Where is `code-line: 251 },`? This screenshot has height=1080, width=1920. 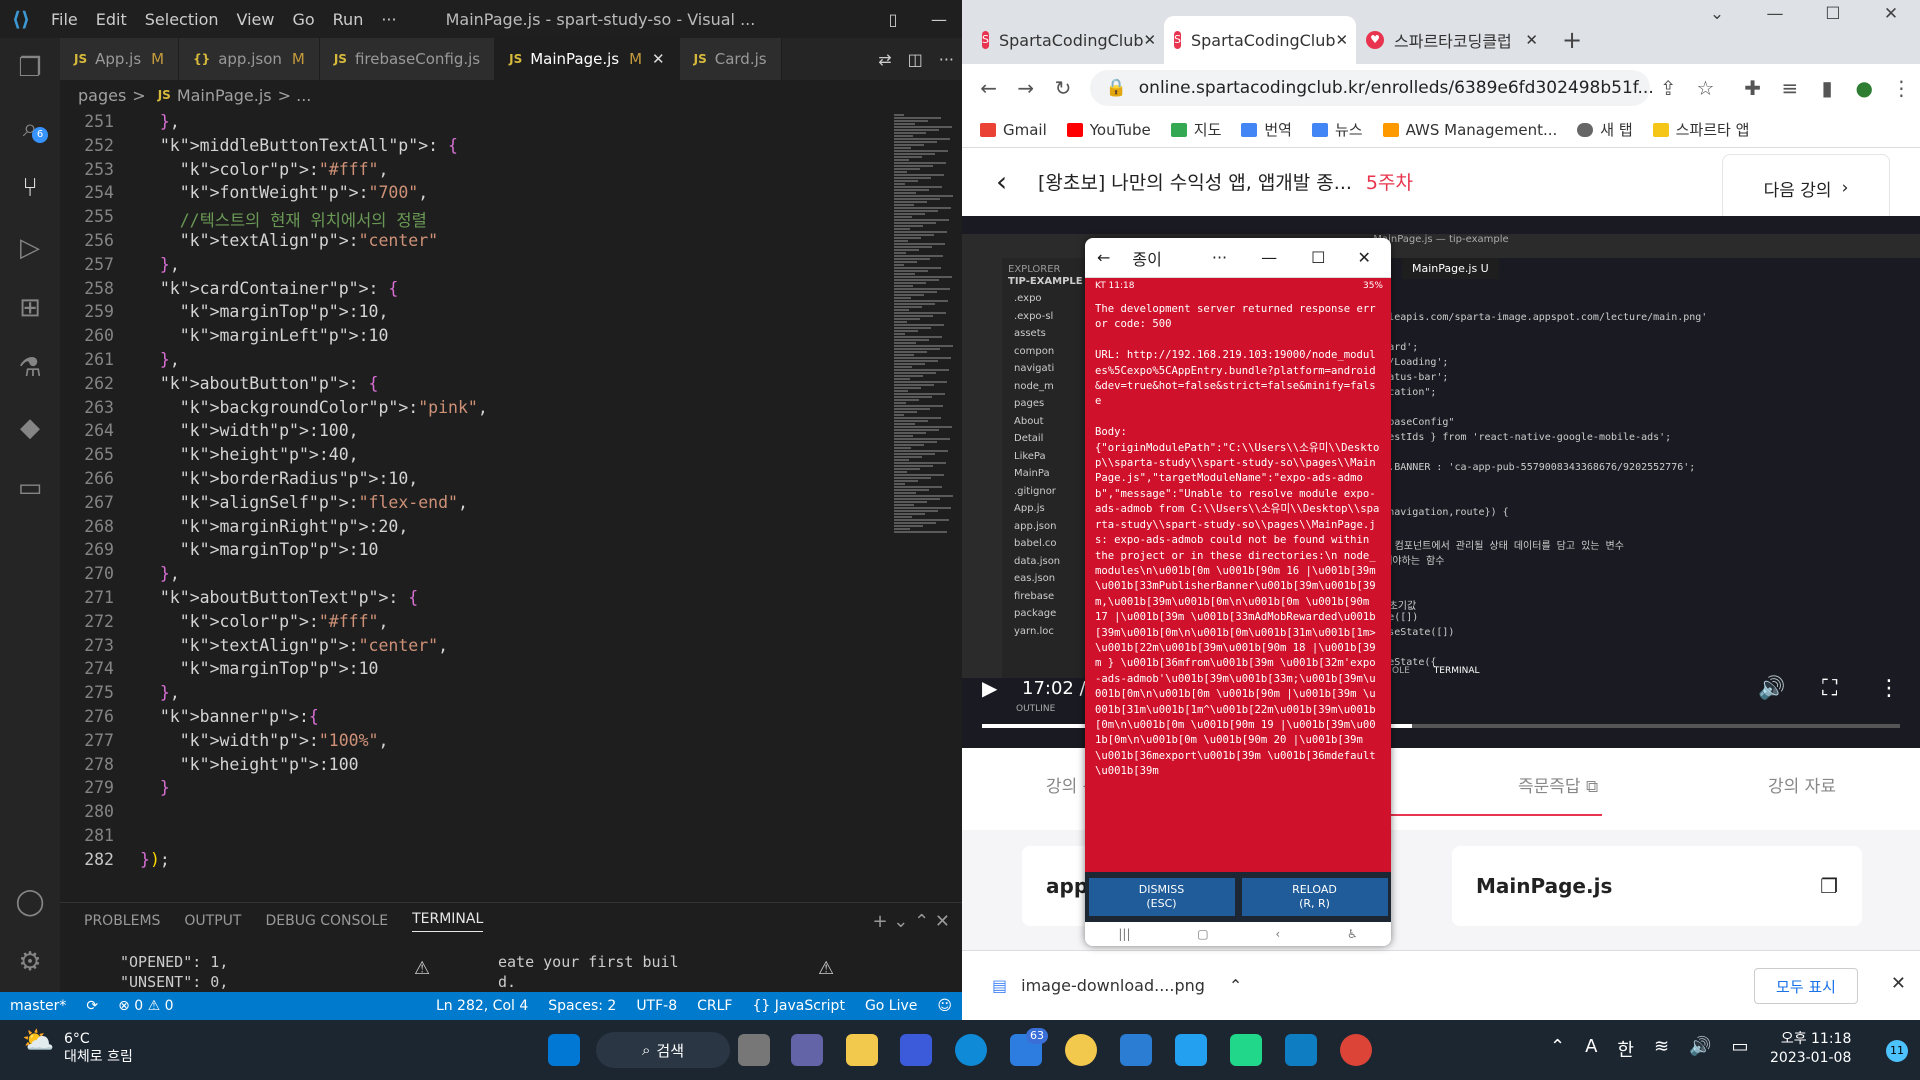
code-line: 251 }, is located at coordinates (474, 124).